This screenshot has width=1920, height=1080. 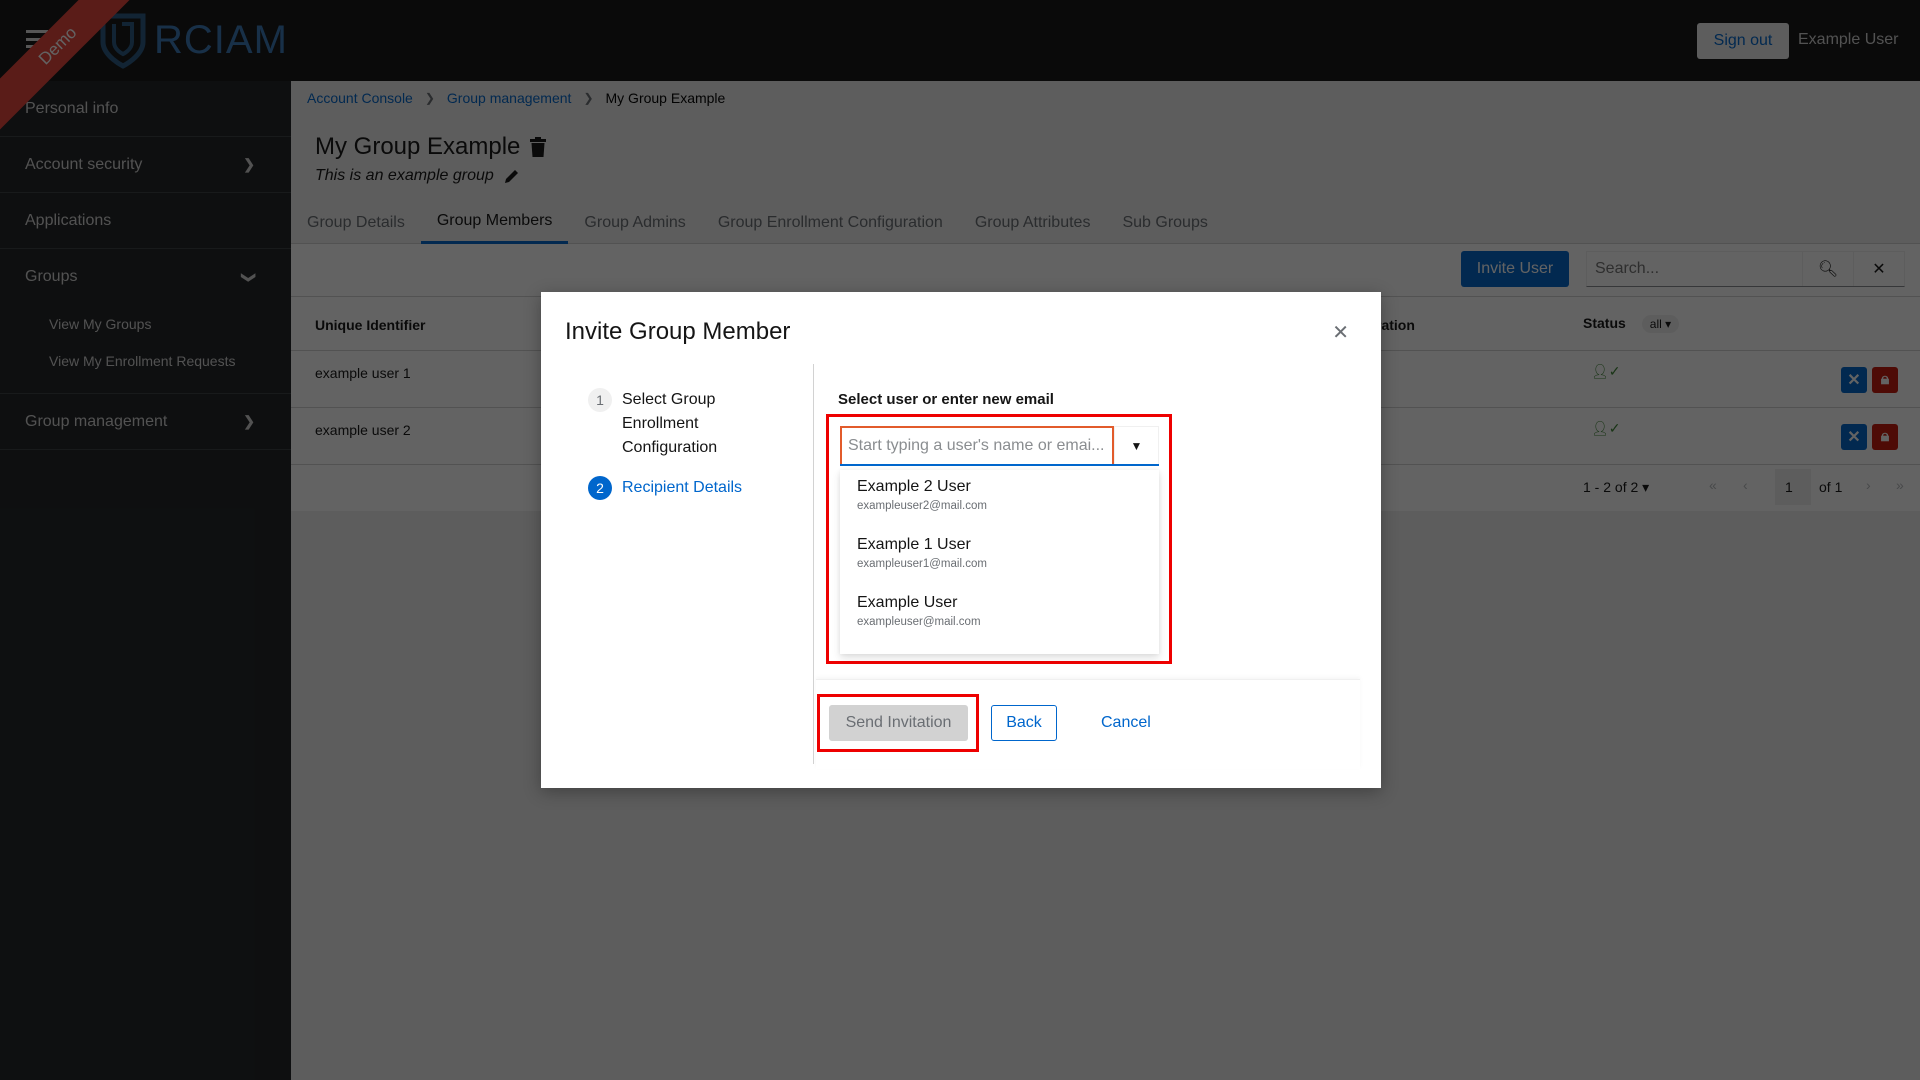 I want to click on cancel-button: Cancel, so click(x=1126, y=723).